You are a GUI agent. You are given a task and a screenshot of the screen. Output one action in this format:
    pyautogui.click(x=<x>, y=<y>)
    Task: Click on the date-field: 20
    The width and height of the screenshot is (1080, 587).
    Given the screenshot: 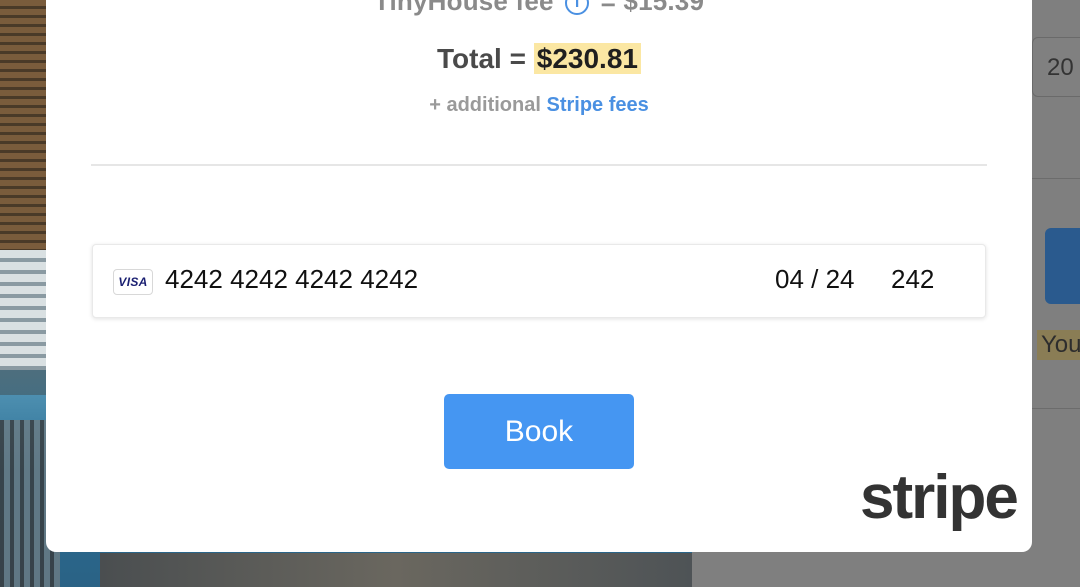 What is the action you would take?
    pyautogui.click(x=1056, y=67)
    